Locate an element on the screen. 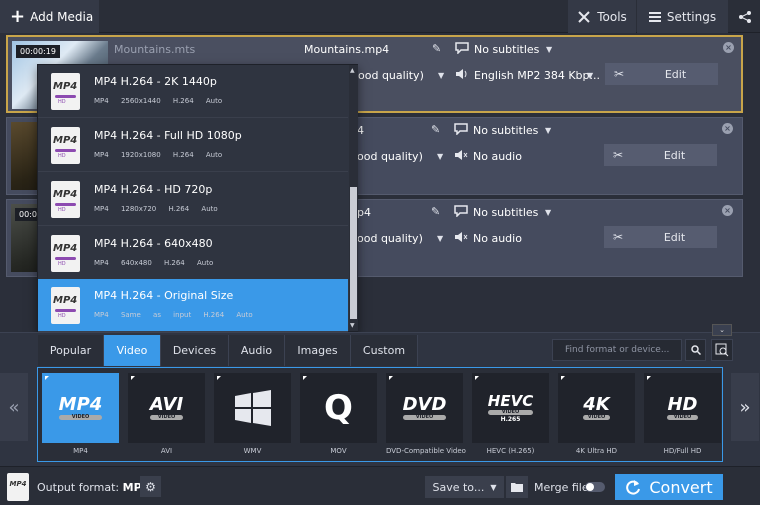 The width and height of the screenshot is (760, 505). output-filename: Mountains.mp4 is located at coordinates (347, 49).